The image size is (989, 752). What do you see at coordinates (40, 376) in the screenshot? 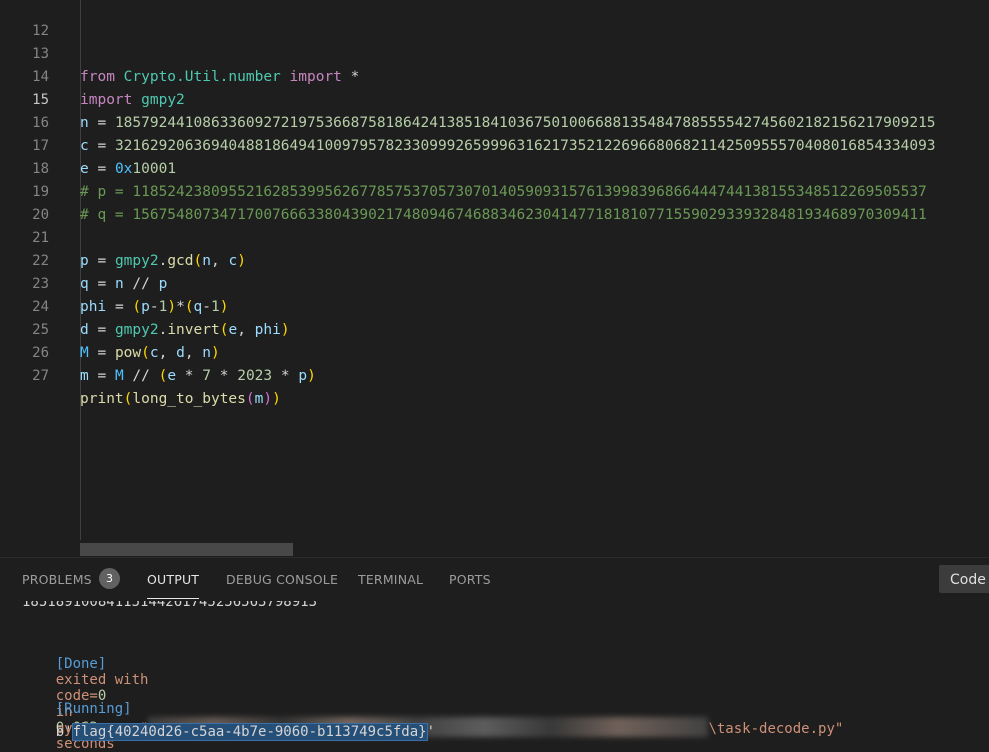
I see `line-number: 27` at bounding box center [40, 376].